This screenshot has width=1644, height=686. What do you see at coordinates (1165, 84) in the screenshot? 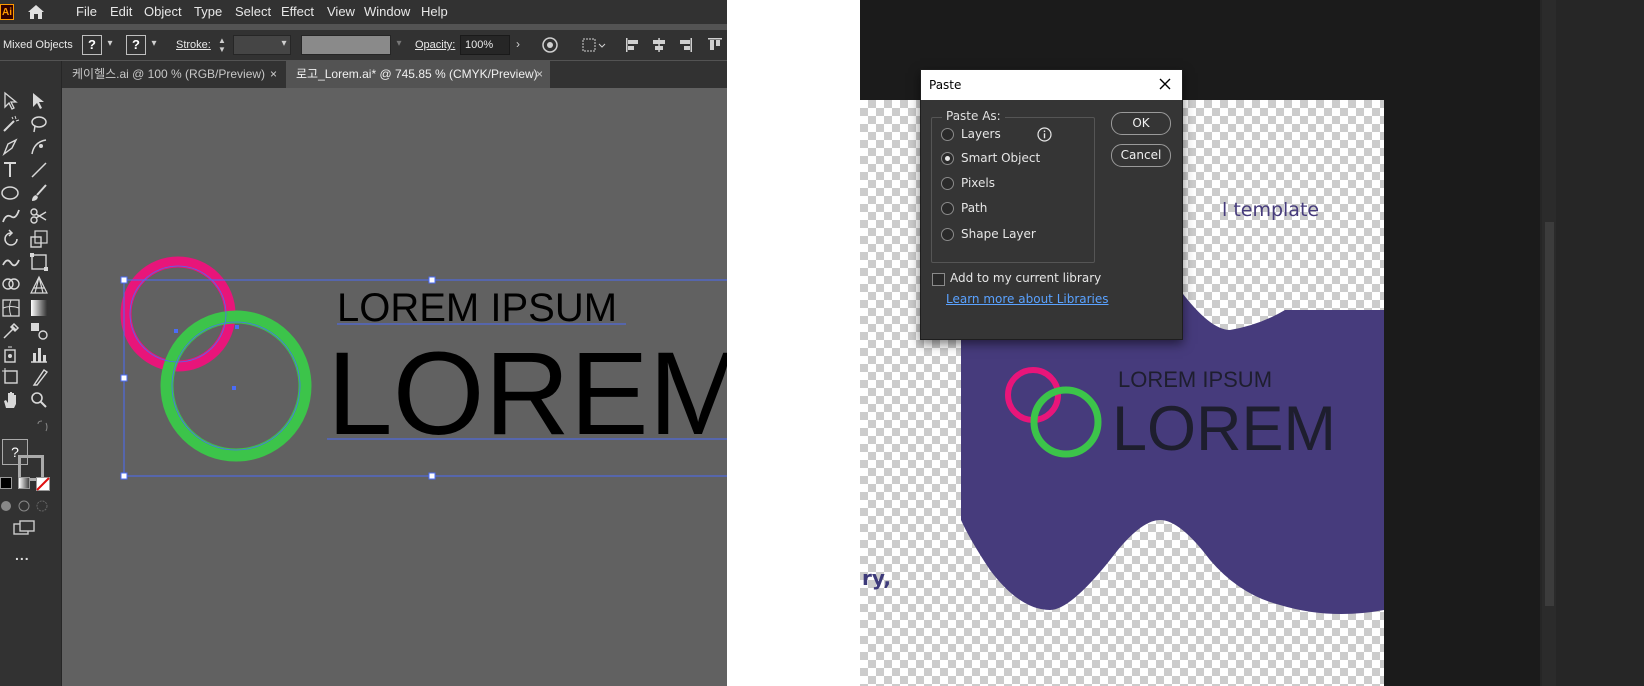
I see `close-icon` at bounding box center [1165, 84].